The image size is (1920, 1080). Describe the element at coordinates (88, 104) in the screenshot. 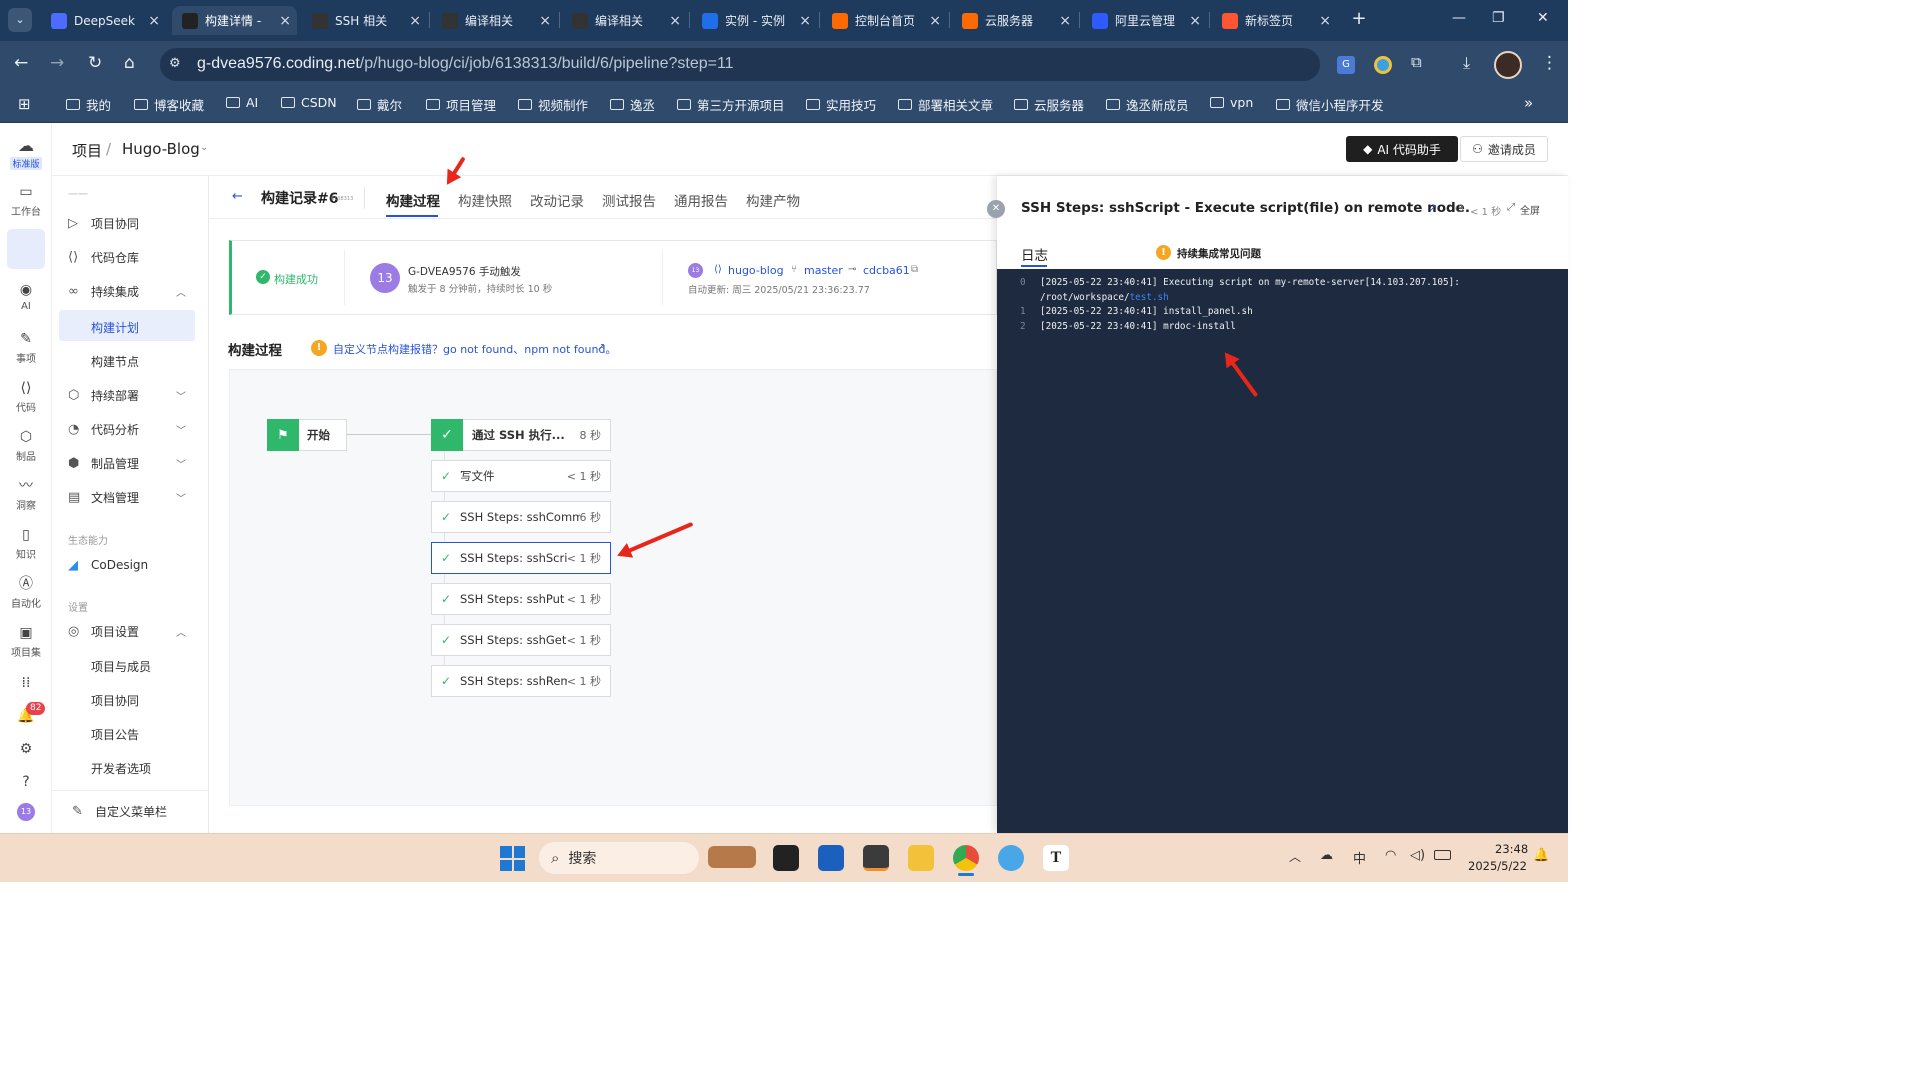

I see `bookmark-folder: 我的` at that location.